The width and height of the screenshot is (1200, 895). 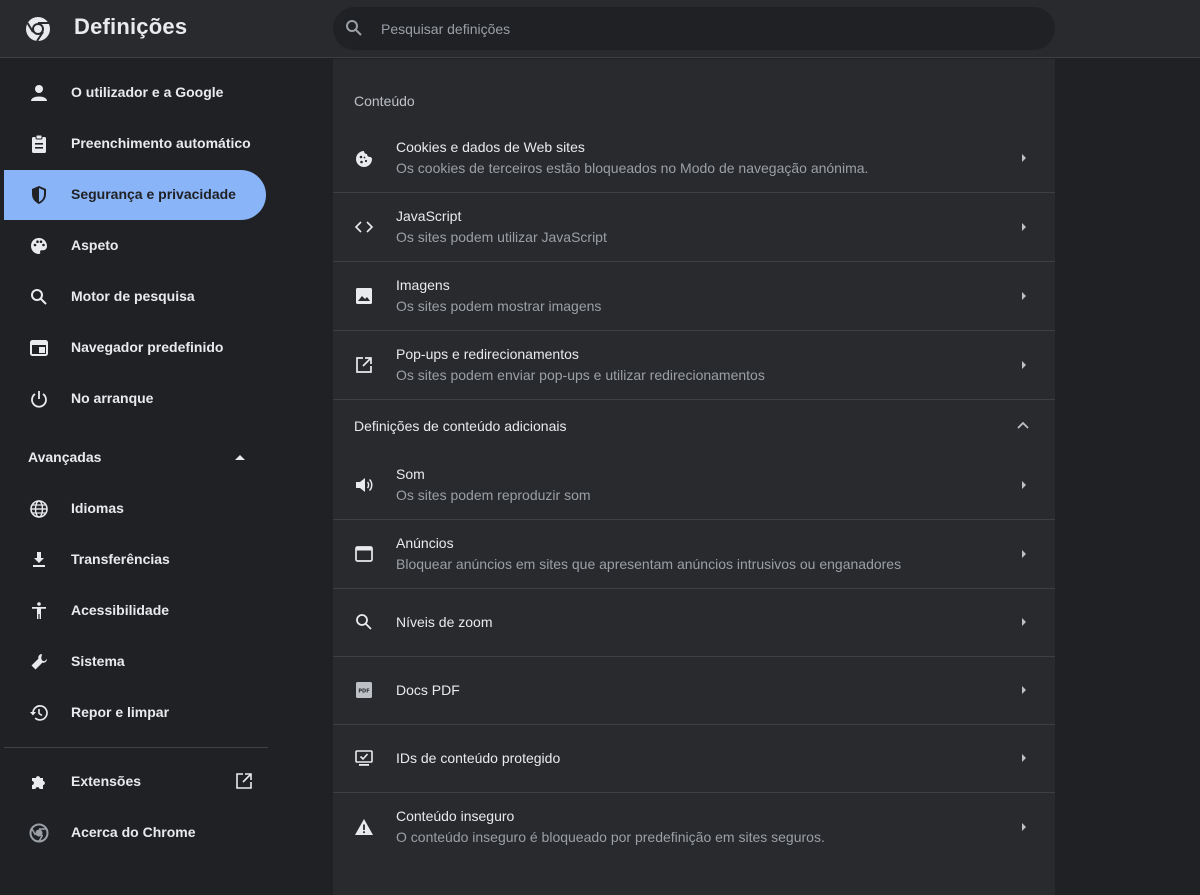 I want to click on sidebar-item-default-browser: Navegador predefinido, so click(x=135, y=348).